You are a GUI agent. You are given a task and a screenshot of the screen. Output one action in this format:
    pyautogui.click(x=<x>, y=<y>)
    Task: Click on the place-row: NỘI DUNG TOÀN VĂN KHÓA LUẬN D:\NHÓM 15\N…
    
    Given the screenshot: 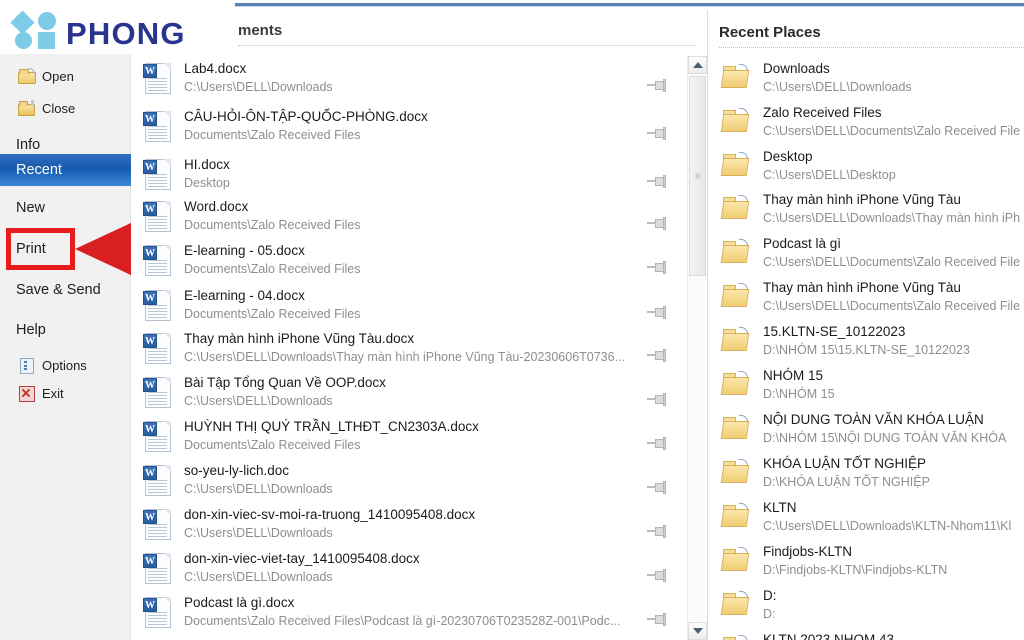 What is the action you would take?
    pyautogui.click(x=866, y=431)
    